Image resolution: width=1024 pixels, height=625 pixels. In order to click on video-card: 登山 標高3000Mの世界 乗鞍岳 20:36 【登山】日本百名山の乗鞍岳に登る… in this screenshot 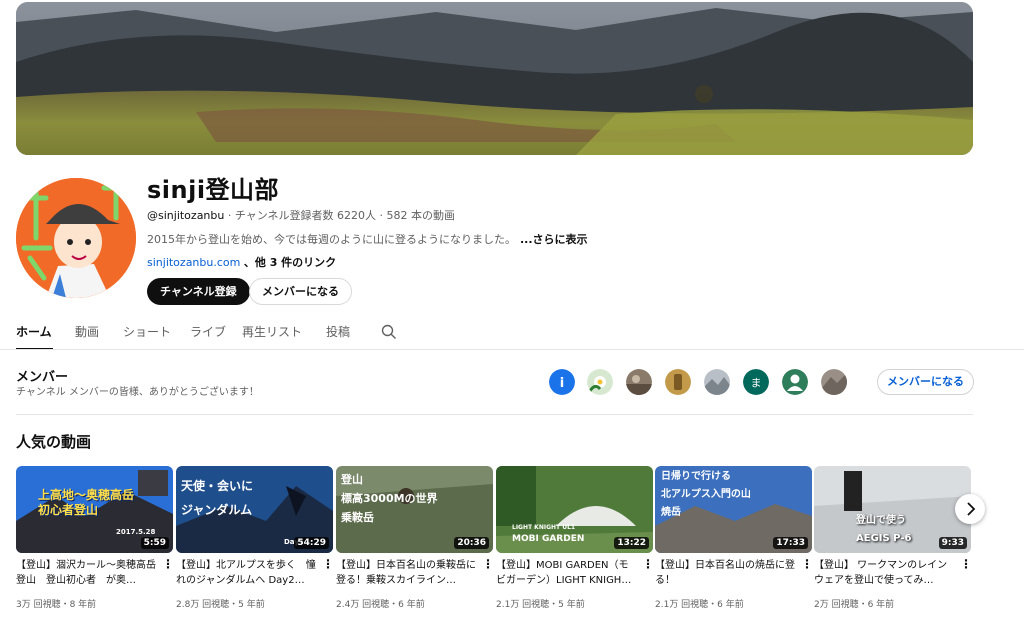, I will do `click(415, 538)`.